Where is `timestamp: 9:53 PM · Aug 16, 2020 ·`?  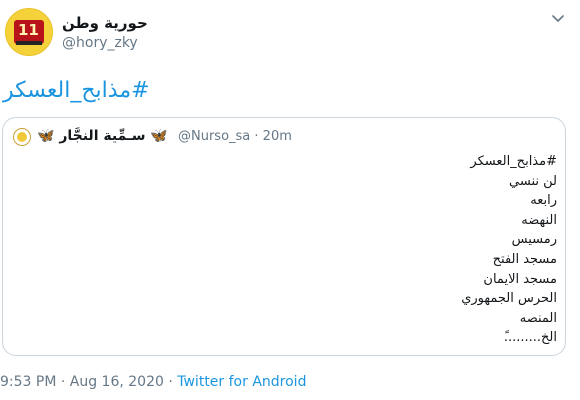 timestamp: 9:53 PM · Aug 16, 2020 · is located at coordinates (88, 382).